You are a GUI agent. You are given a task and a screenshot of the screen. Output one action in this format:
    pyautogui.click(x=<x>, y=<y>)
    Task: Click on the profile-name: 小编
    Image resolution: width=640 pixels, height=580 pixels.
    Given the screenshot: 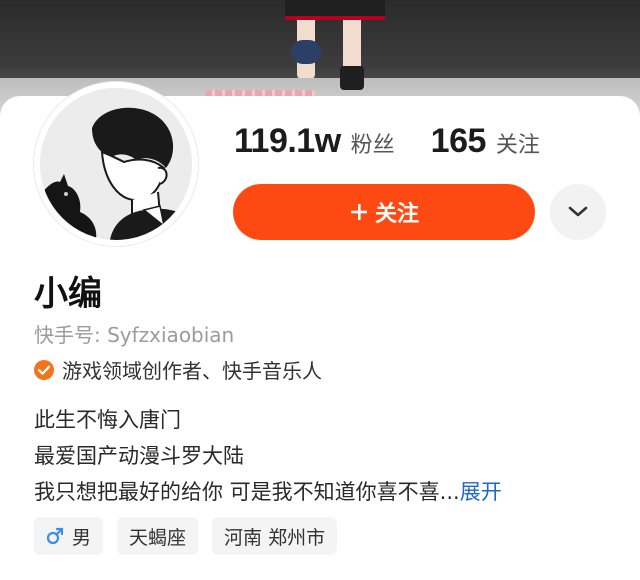 What is the action you would take?
    pyautogui.click(x=68, y=294)
    